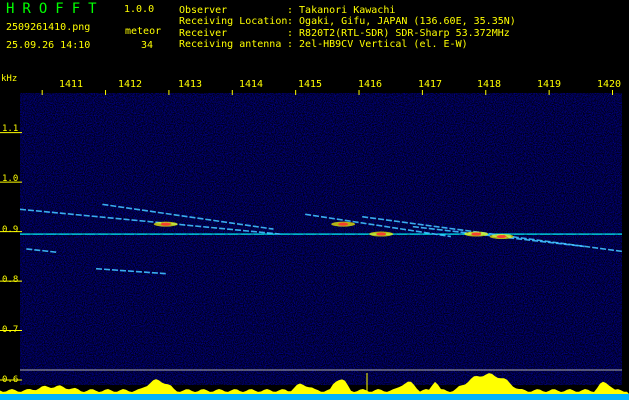  What do you see at coordinates (48, 27) in the screenshot?
I see `image-filename: 2509261410.png` at bounding box center [48, 27].